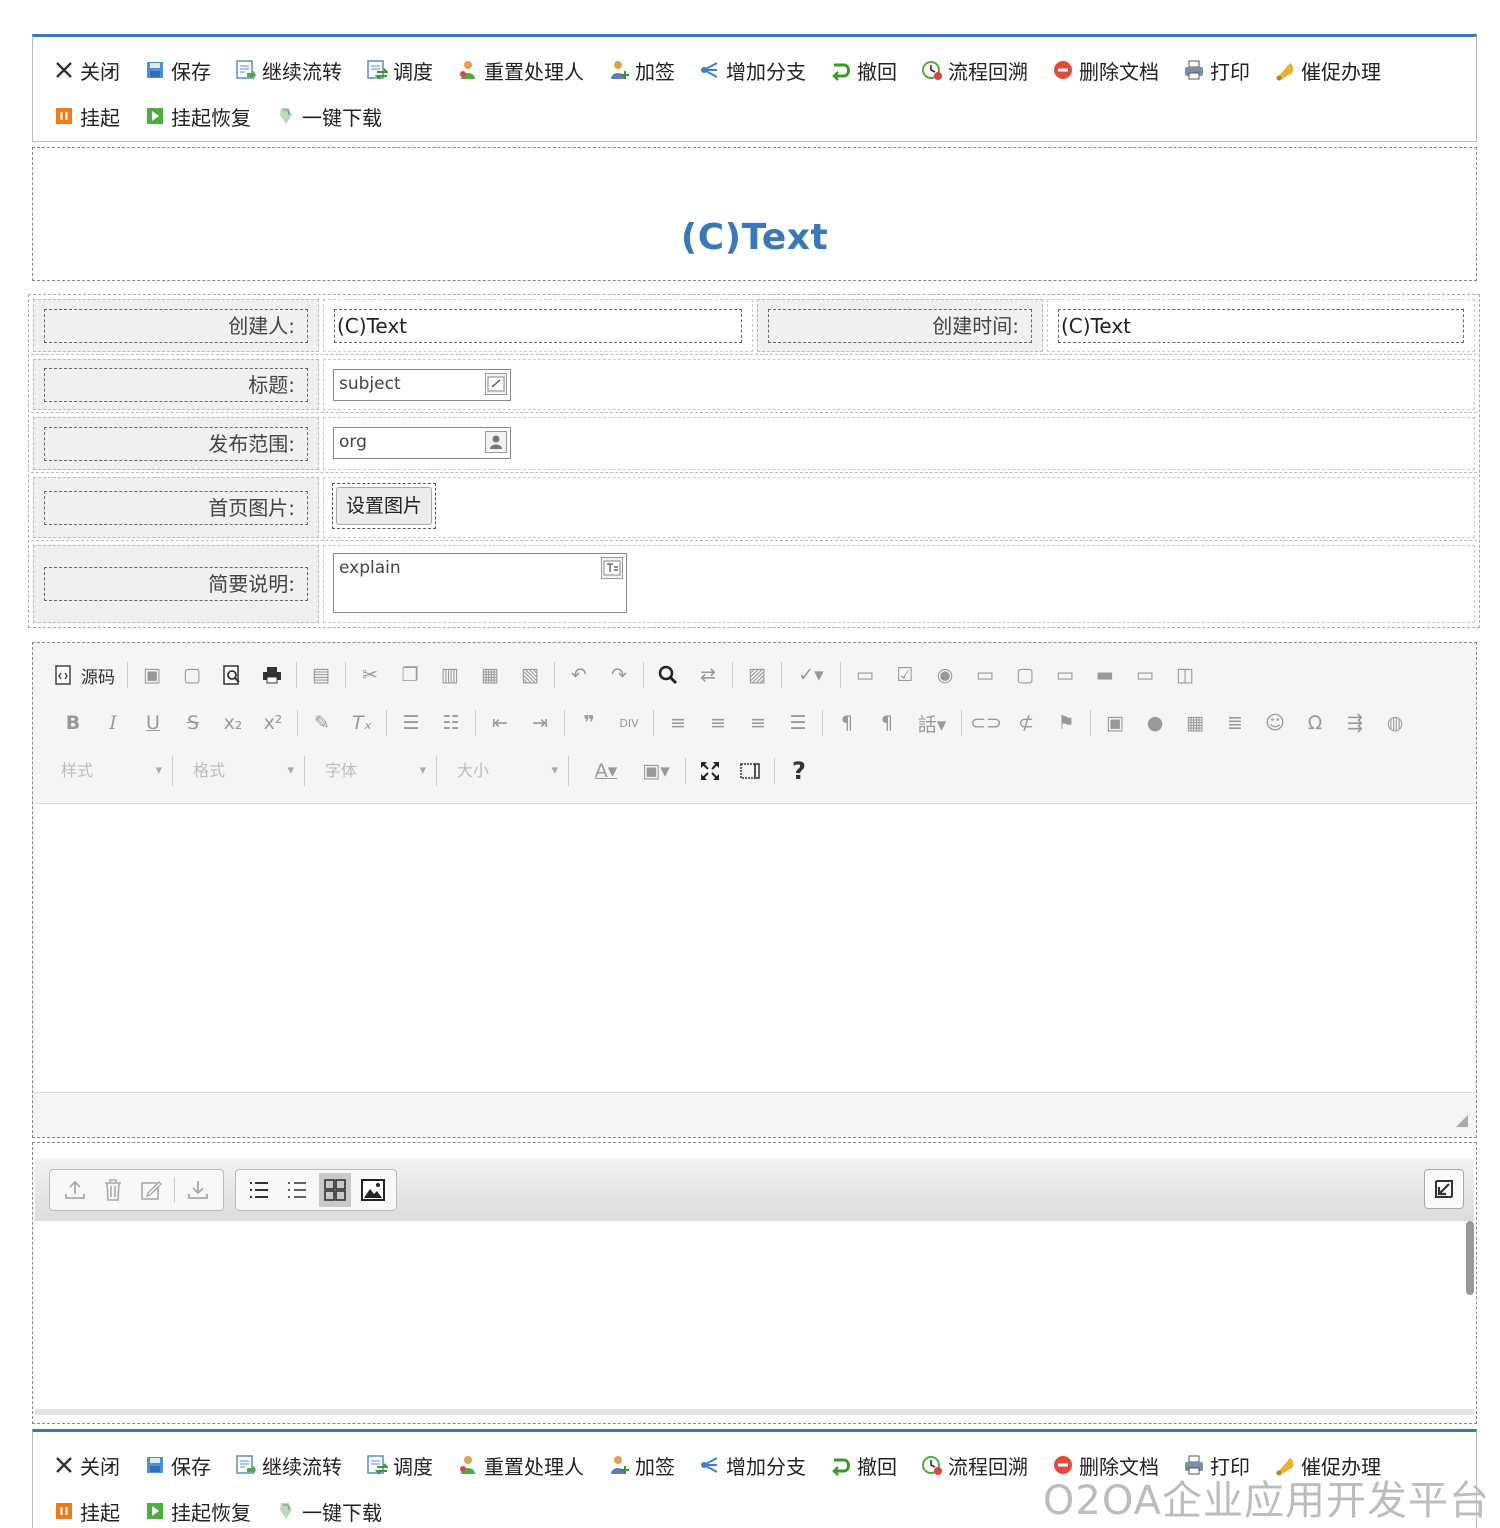  Describe the element at coordinates (1105, 675) in the screenshot. I see `button-field-icon: ▬` at that location.